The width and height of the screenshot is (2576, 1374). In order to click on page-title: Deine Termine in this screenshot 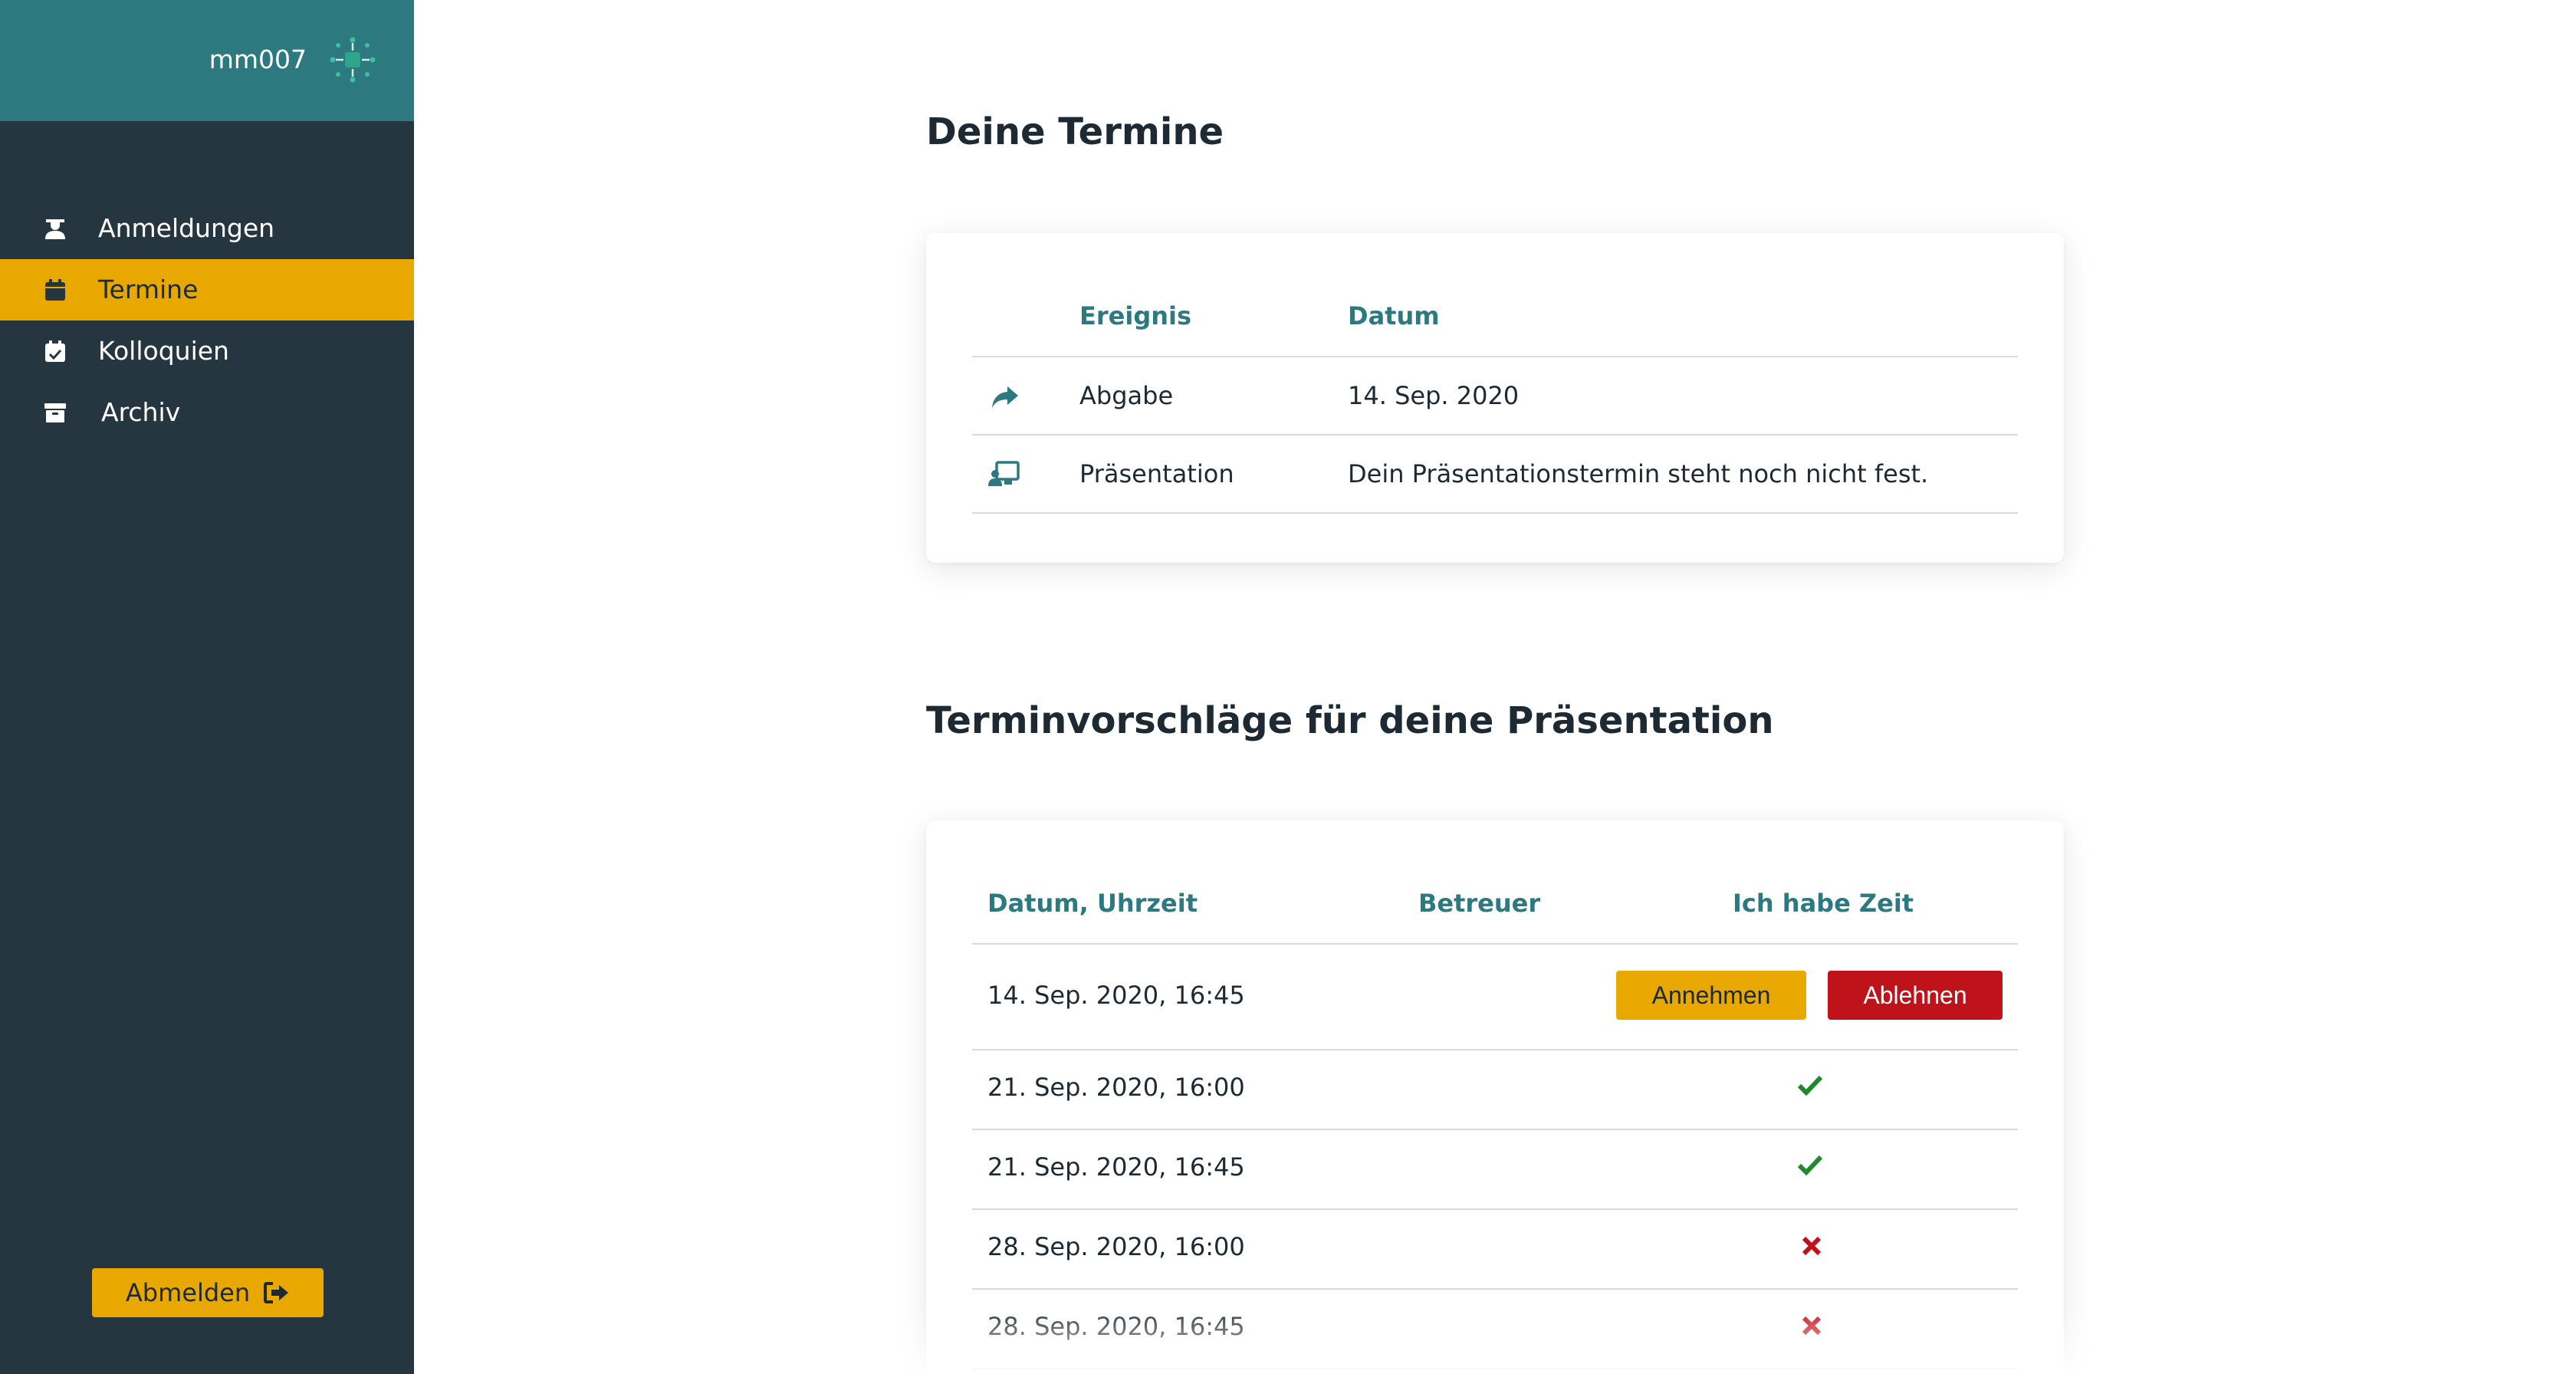, I will do `click(1075, 131)`.